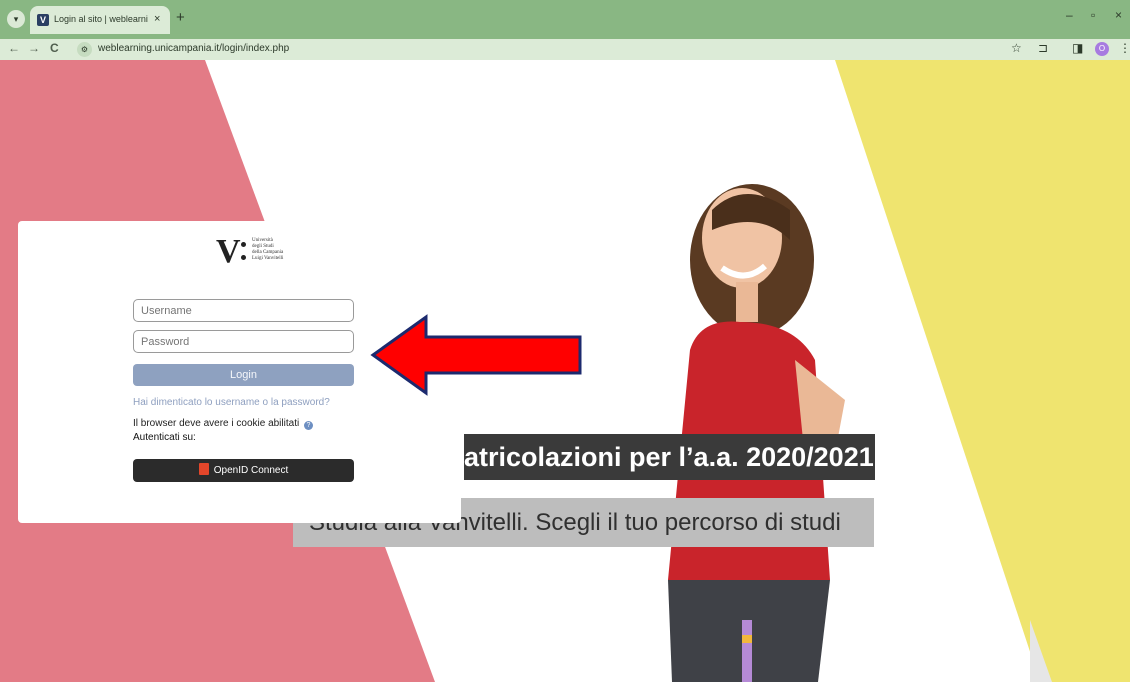  What do you see at coordinates (34, 48) in the screenshot?
I see `forward-arrow-icon: →` at bounding box center [34, 48].